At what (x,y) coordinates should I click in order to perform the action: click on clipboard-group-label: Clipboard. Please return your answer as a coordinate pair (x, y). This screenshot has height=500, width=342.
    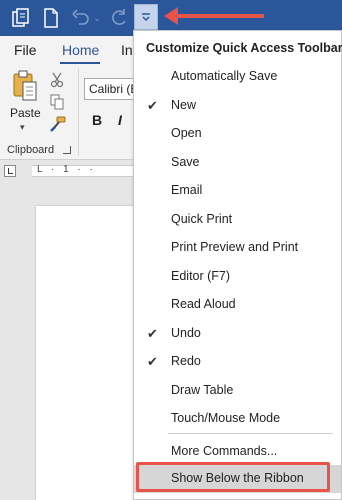
    Looking at the image, I should click on (31, 150).